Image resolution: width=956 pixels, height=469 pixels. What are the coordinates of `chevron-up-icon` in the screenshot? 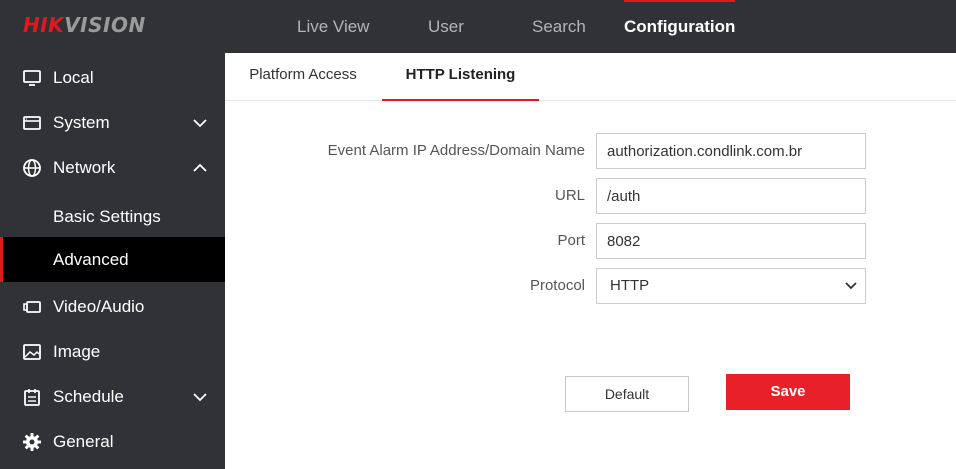 It's located at (200, 167).